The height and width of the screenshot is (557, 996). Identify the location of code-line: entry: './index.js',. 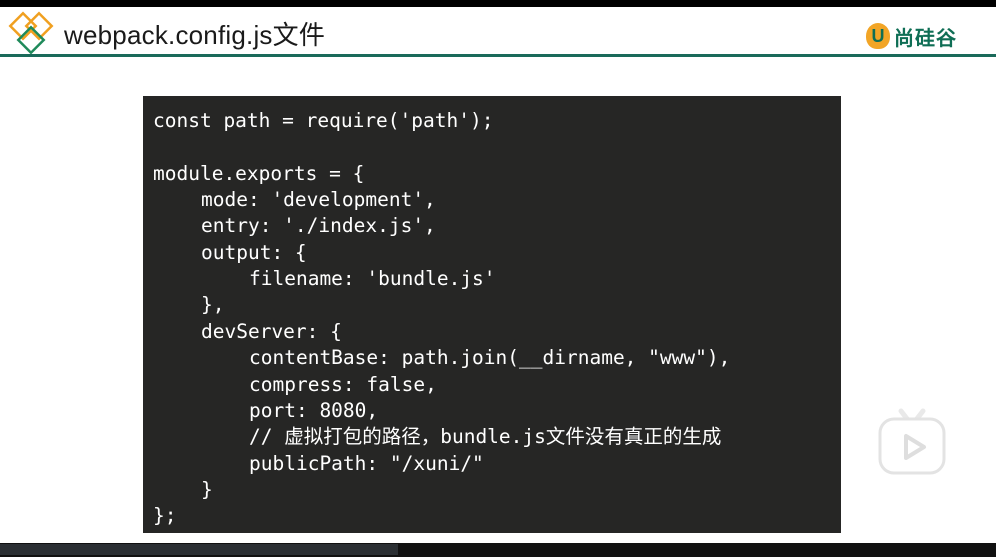
(318, 225).